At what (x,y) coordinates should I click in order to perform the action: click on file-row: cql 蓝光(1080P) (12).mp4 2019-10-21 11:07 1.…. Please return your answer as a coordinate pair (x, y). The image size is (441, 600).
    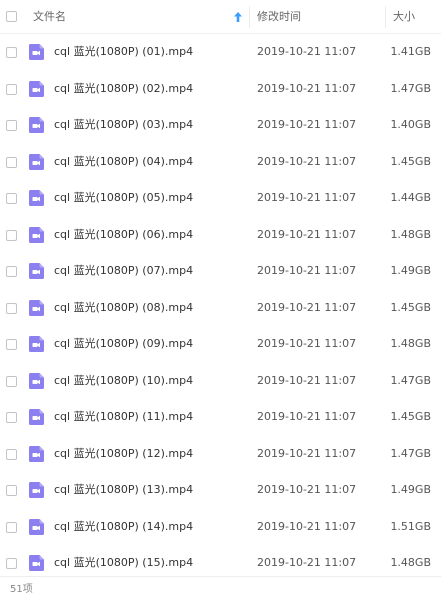
    Looking at the image, I should click on (220, 454).